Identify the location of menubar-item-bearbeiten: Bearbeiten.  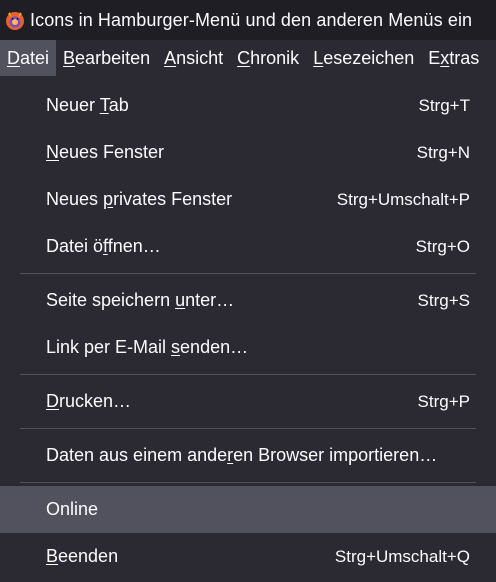
(106, 58).